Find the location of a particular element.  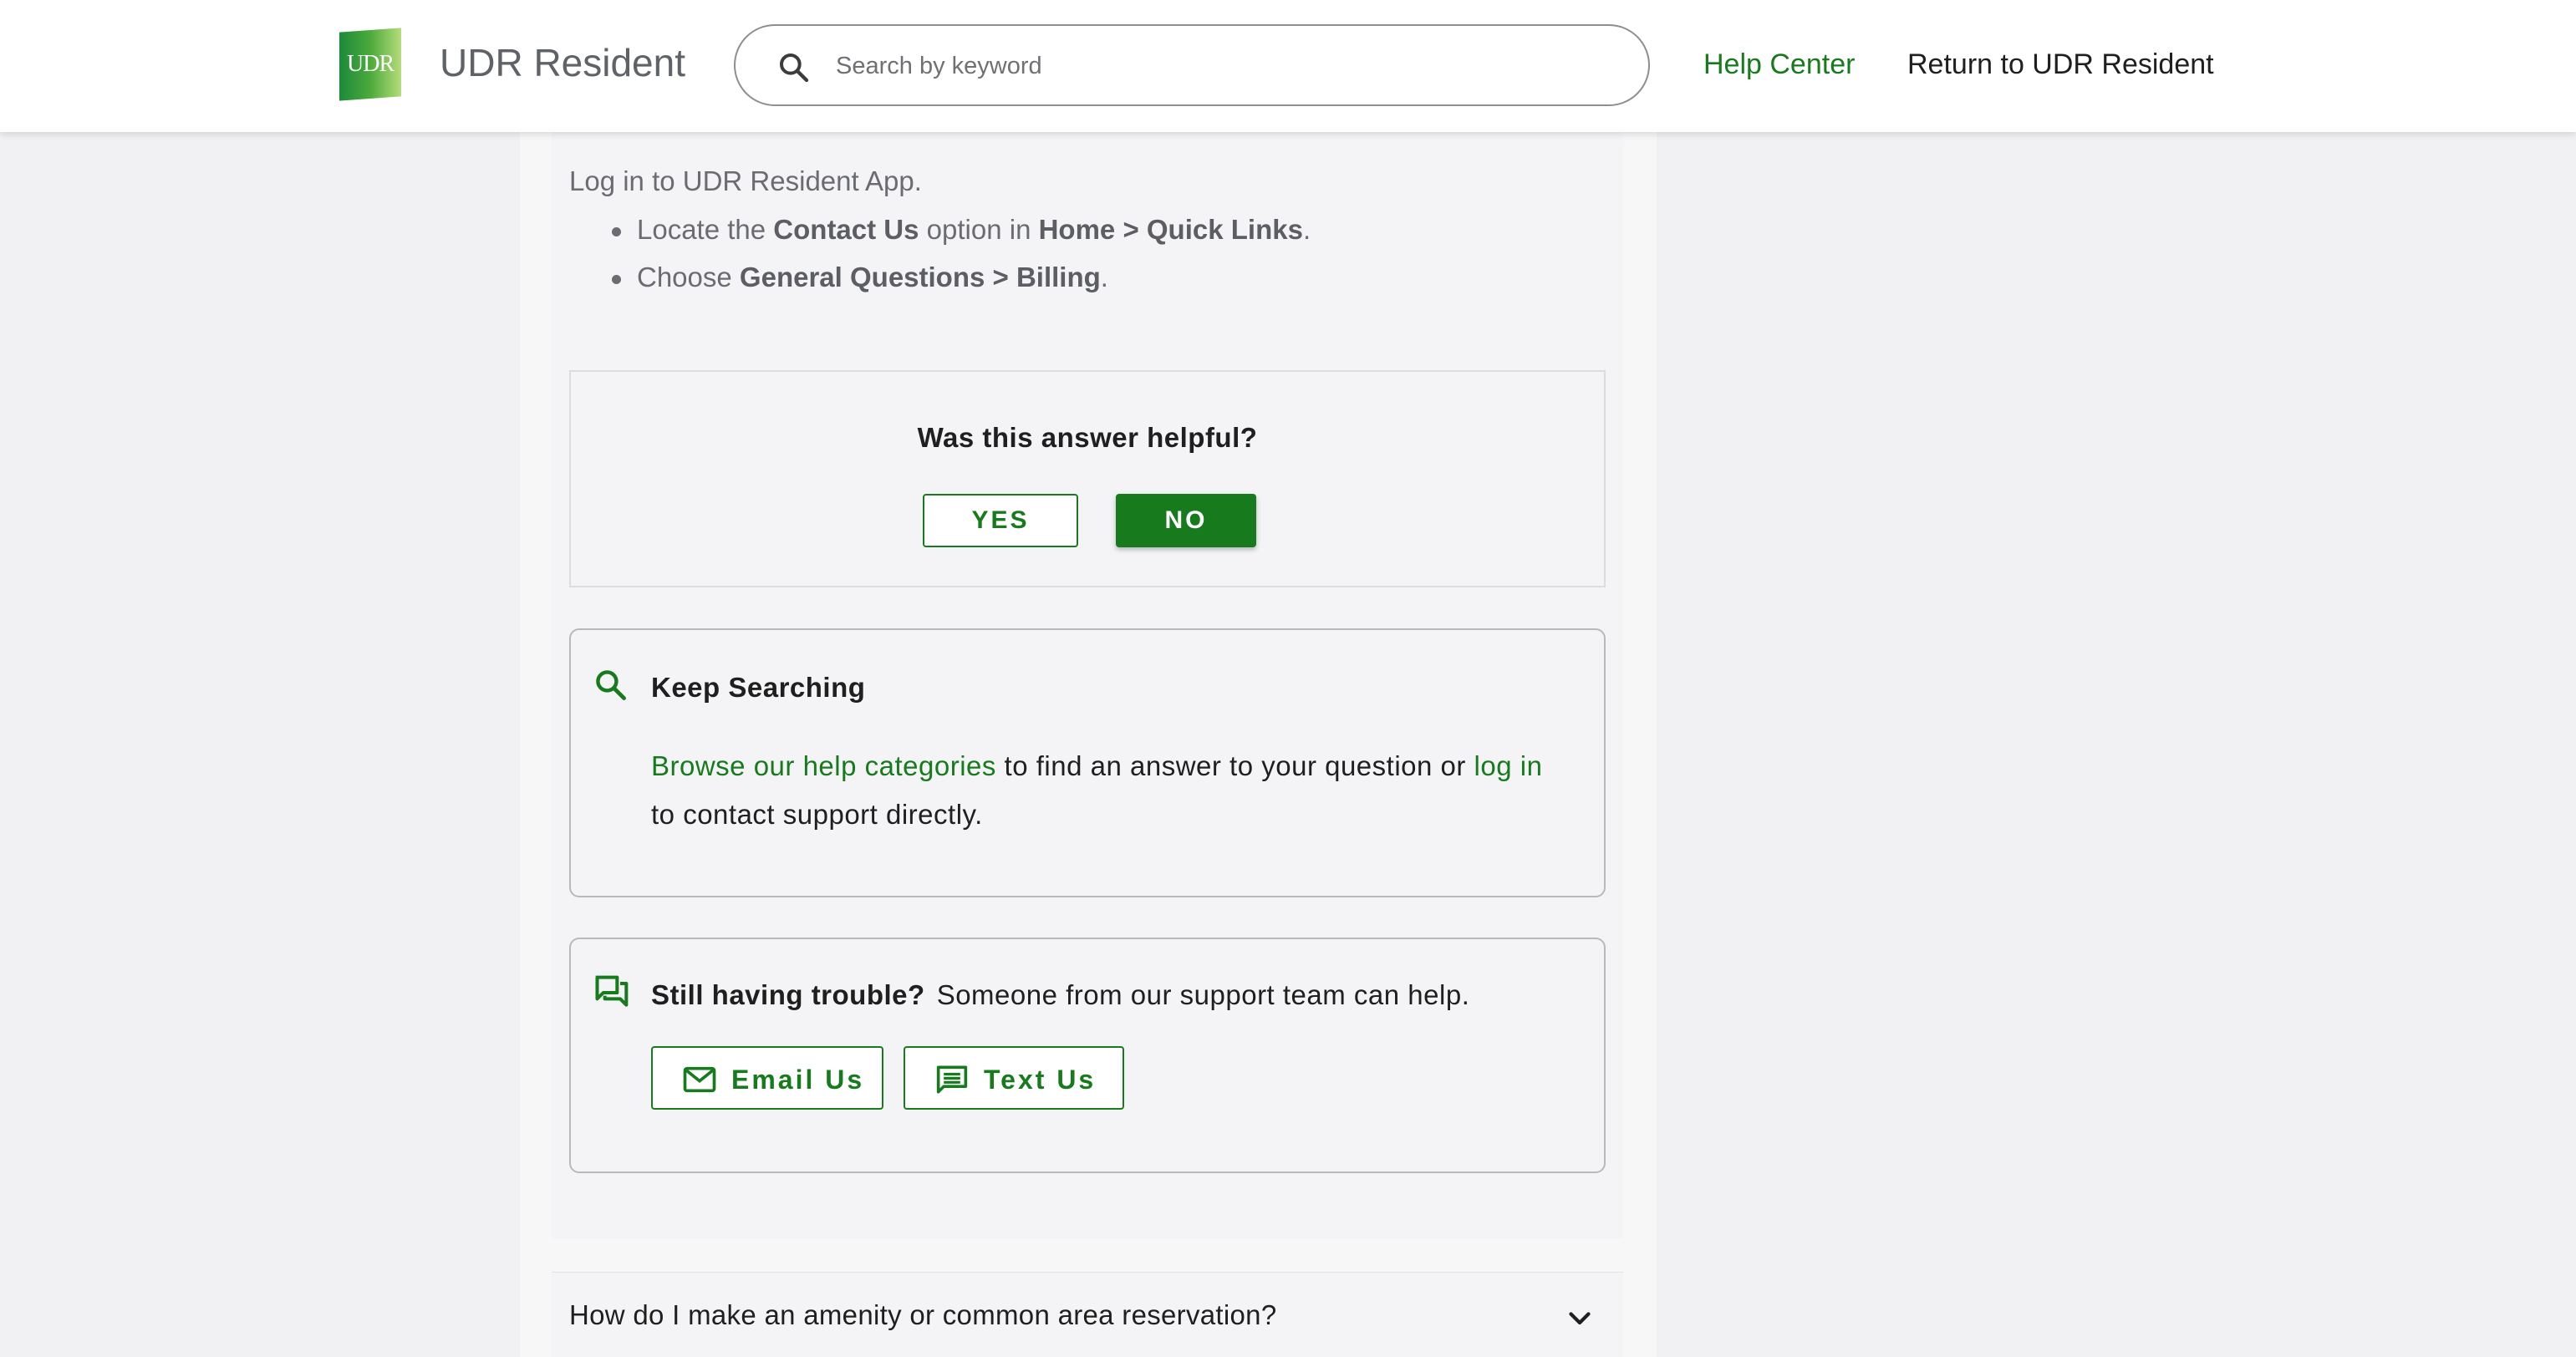

feedback-box: Was this answer helpful? YES NO is located at coordinates (1087, 479).